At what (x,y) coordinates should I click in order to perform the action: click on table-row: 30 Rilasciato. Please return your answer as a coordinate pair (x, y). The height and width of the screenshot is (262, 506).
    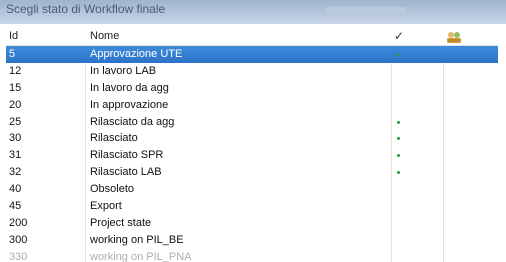
    Looking at the image, I should click on (252, 138).